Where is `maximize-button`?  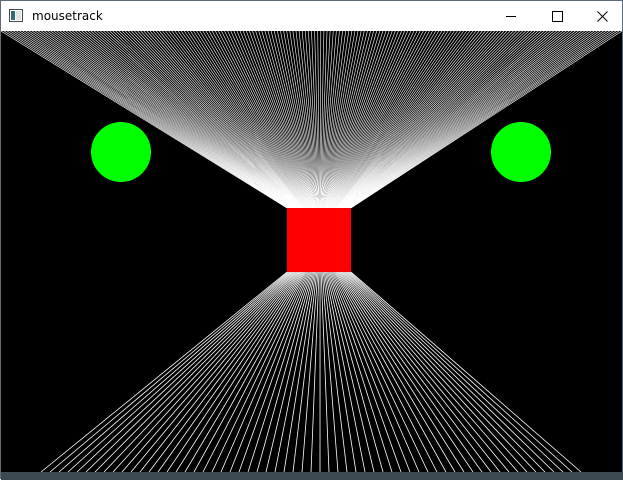 maximize-button is located at coordinates (557, 16).